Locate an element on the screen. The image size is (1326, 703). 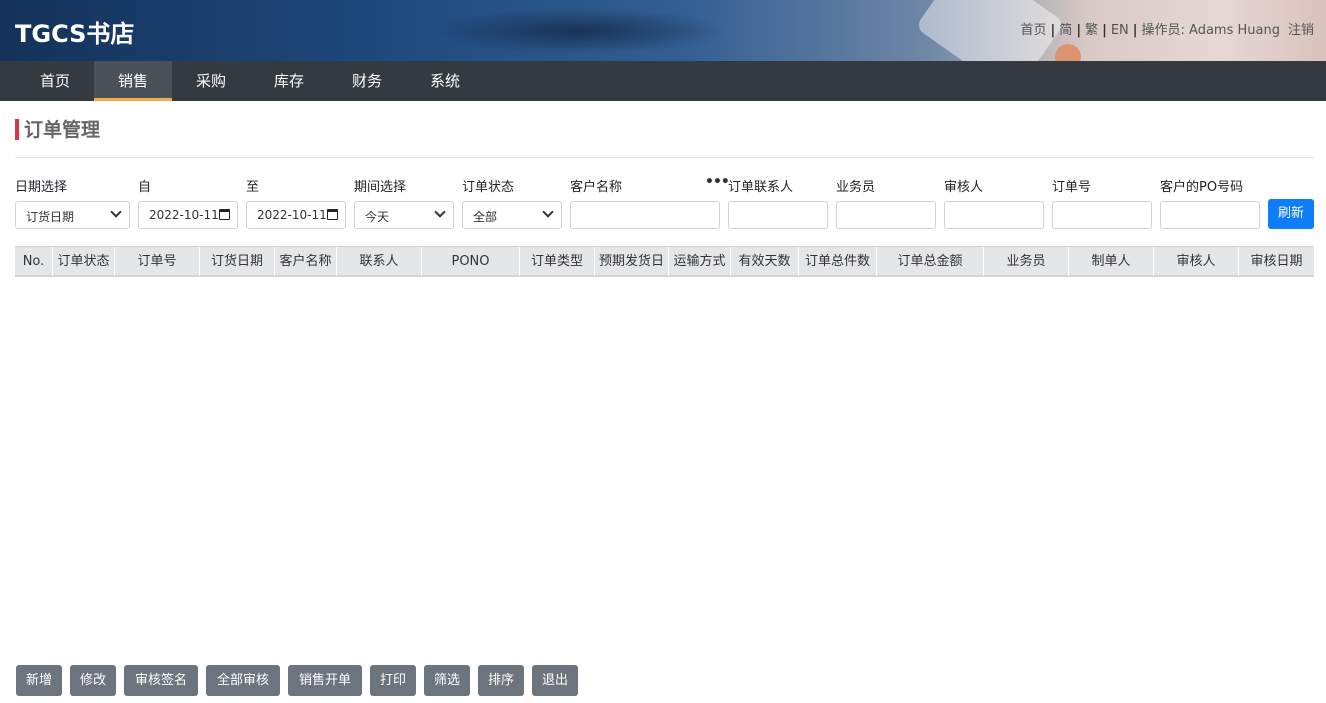
salesperson-input is located at coordinates (886, 215).